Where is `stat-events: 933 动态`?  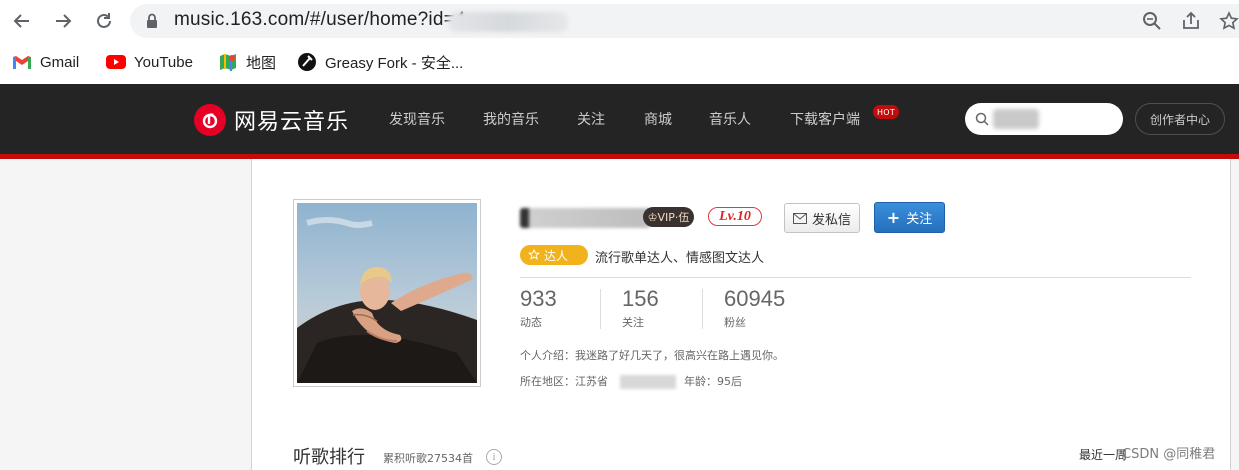 stat-events: 933 动态 is located at coordinates (538, 308).